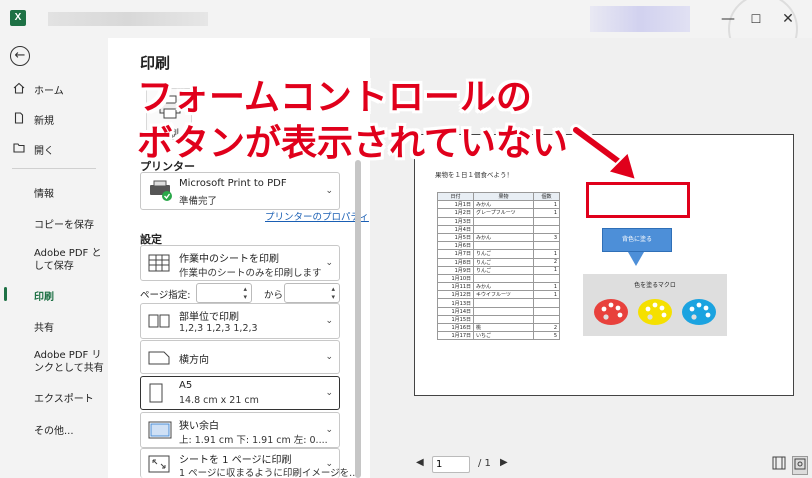 Image resolution: width=812 pixels, height=478 pixels. I want to click on orientation-select: 横方向 ⌄, so click(240, 357).